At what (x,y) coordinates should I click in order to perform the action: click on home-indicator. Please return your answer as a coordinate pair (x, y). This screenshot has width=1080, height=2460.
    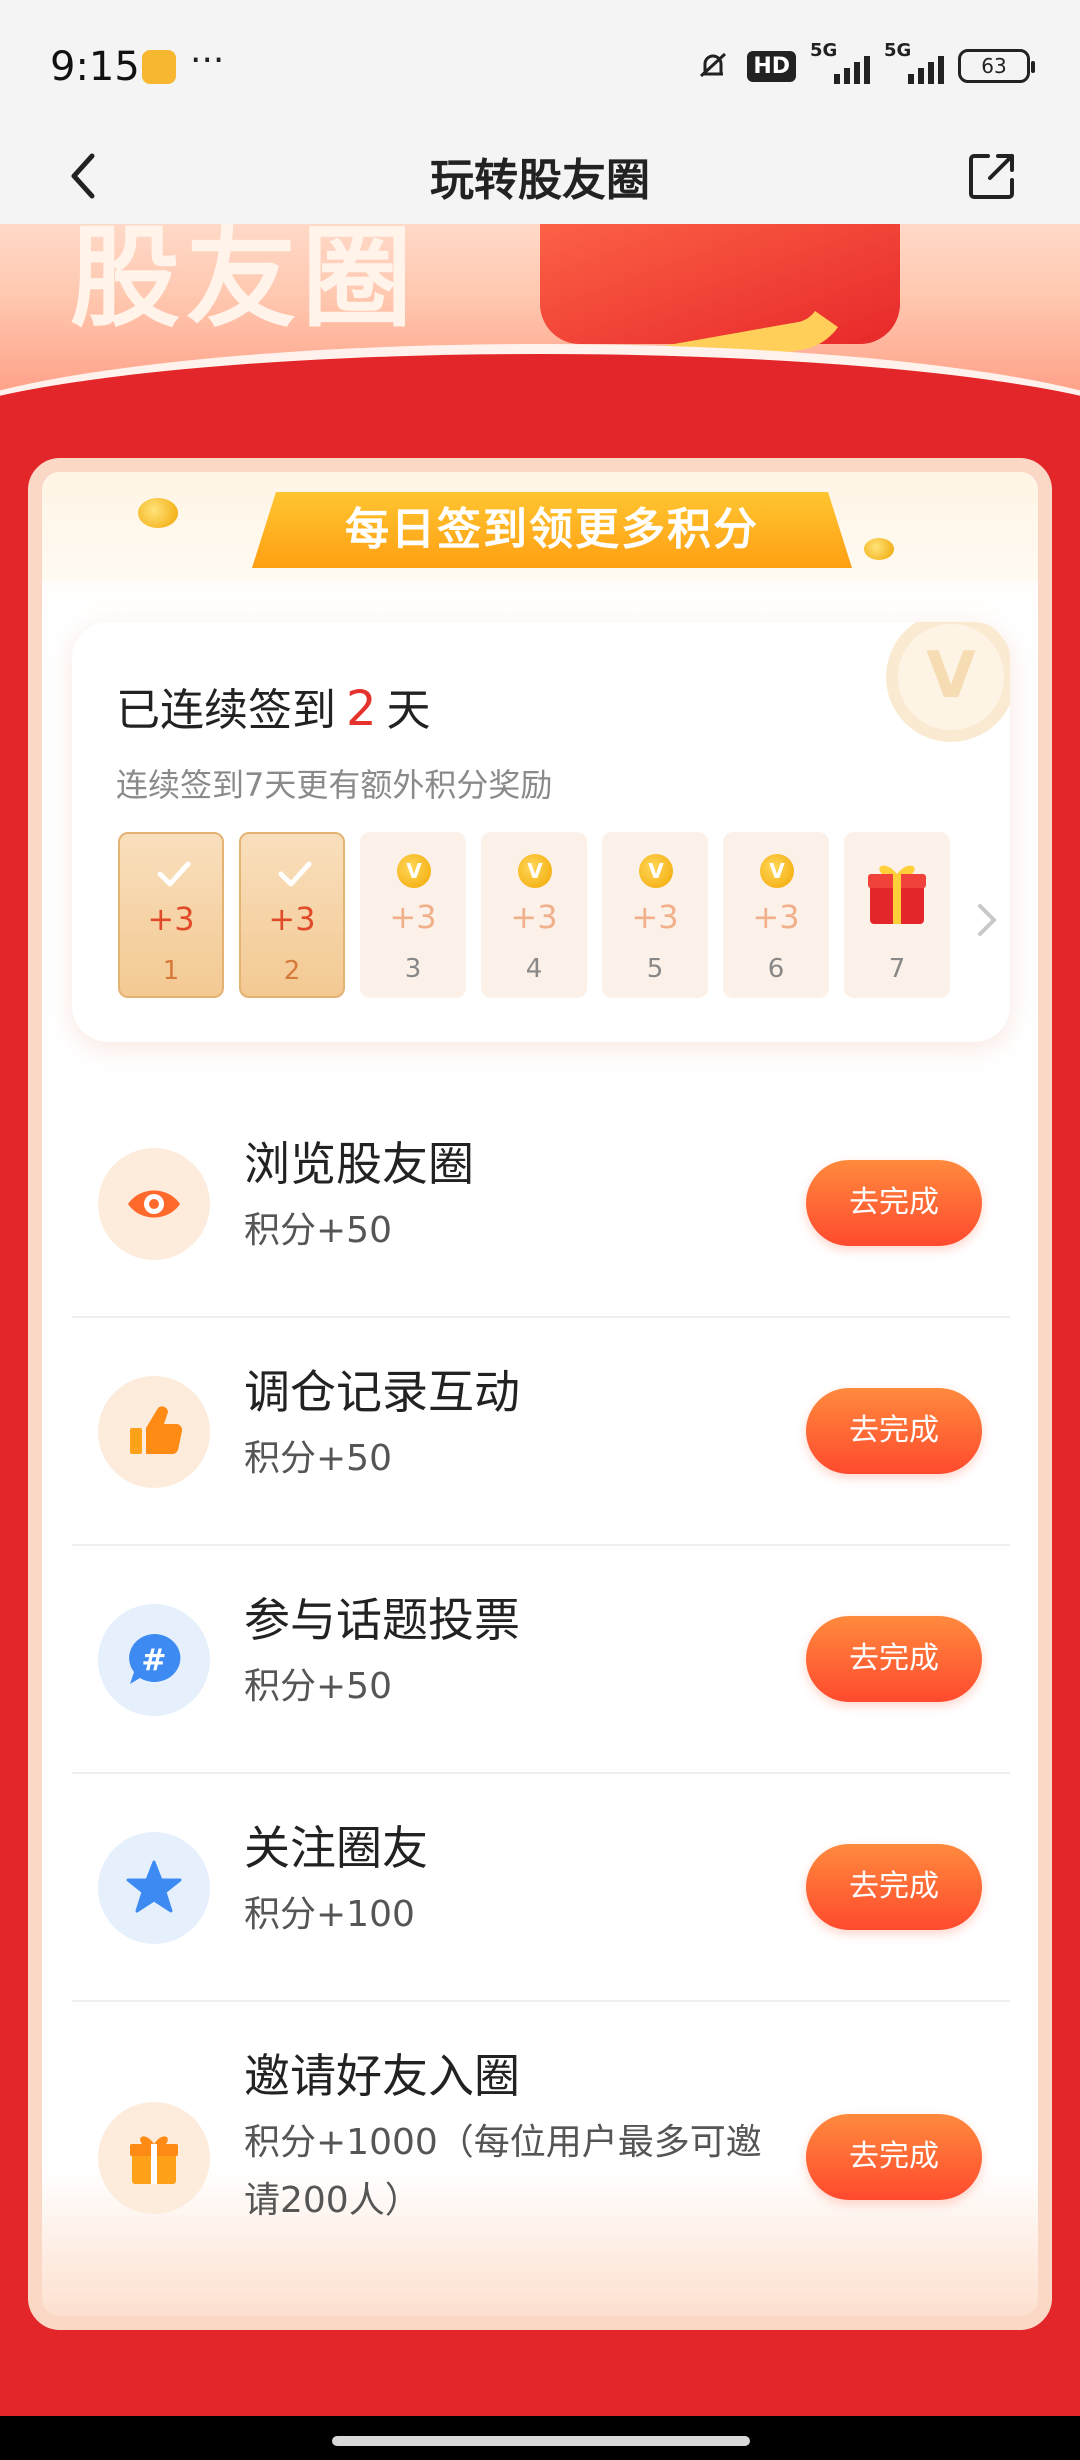
    Looking at the image, I should click on (541, 2441).